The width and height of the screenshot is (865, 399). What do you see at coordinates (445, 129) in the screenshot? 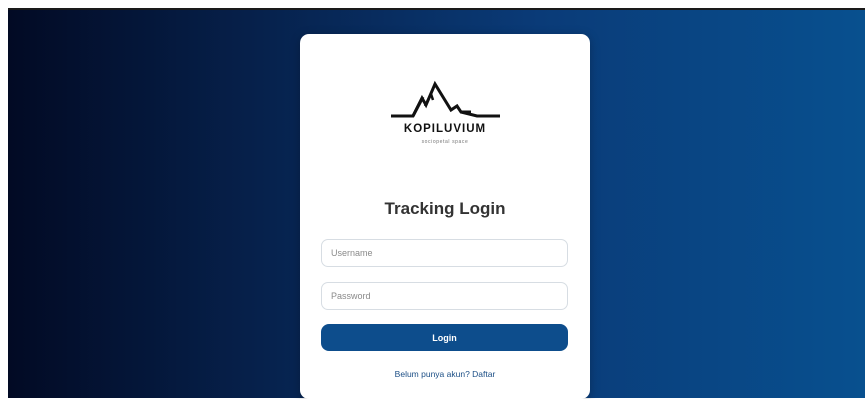
I see `brand-name: KOPILUVIUM` at bounding box center [445, 129].